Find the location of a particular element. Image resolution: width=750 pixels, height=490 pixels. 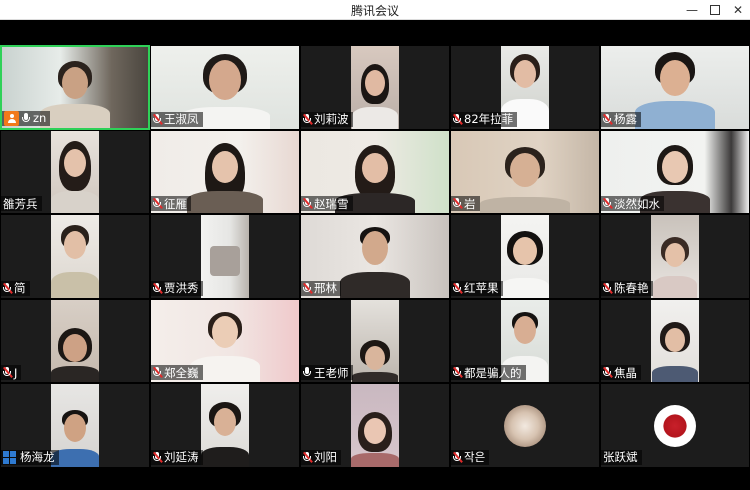

participant-name: 82年拉菲 is located at coordinates (489, 119).